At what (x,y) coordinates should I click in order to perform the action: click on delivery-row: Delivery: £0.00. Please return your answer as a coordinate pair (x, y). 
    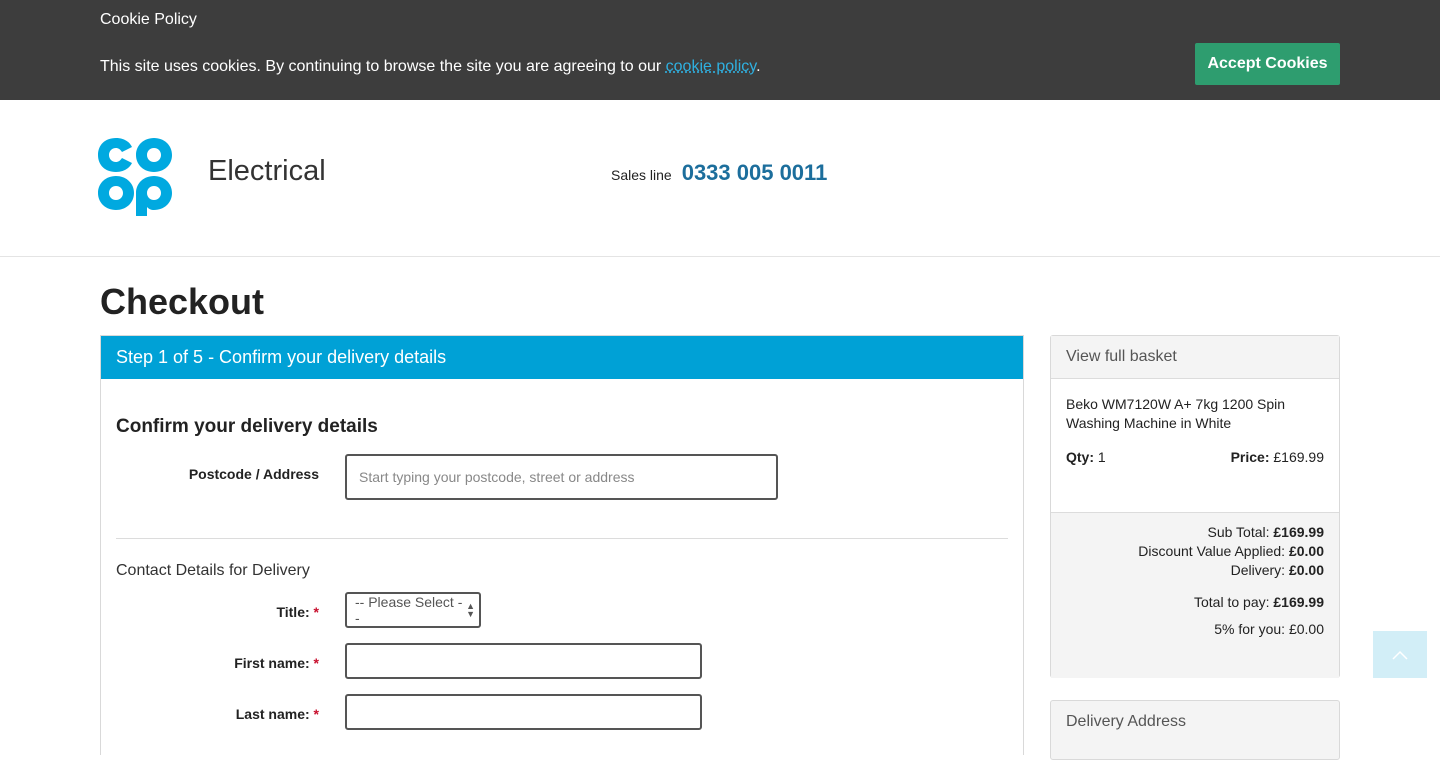
    Looking at the image, I should click on (1277, 570).